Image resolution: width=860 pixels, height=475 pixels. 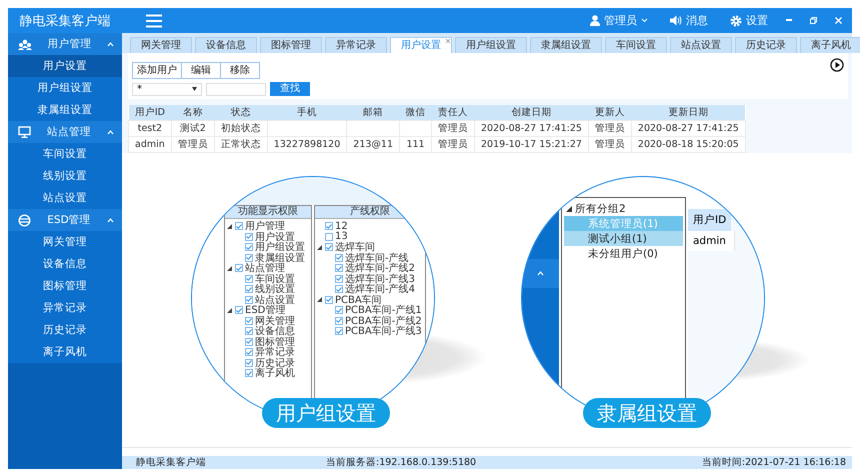 I want to click on speaker-icon, so click(x=676, y=20).